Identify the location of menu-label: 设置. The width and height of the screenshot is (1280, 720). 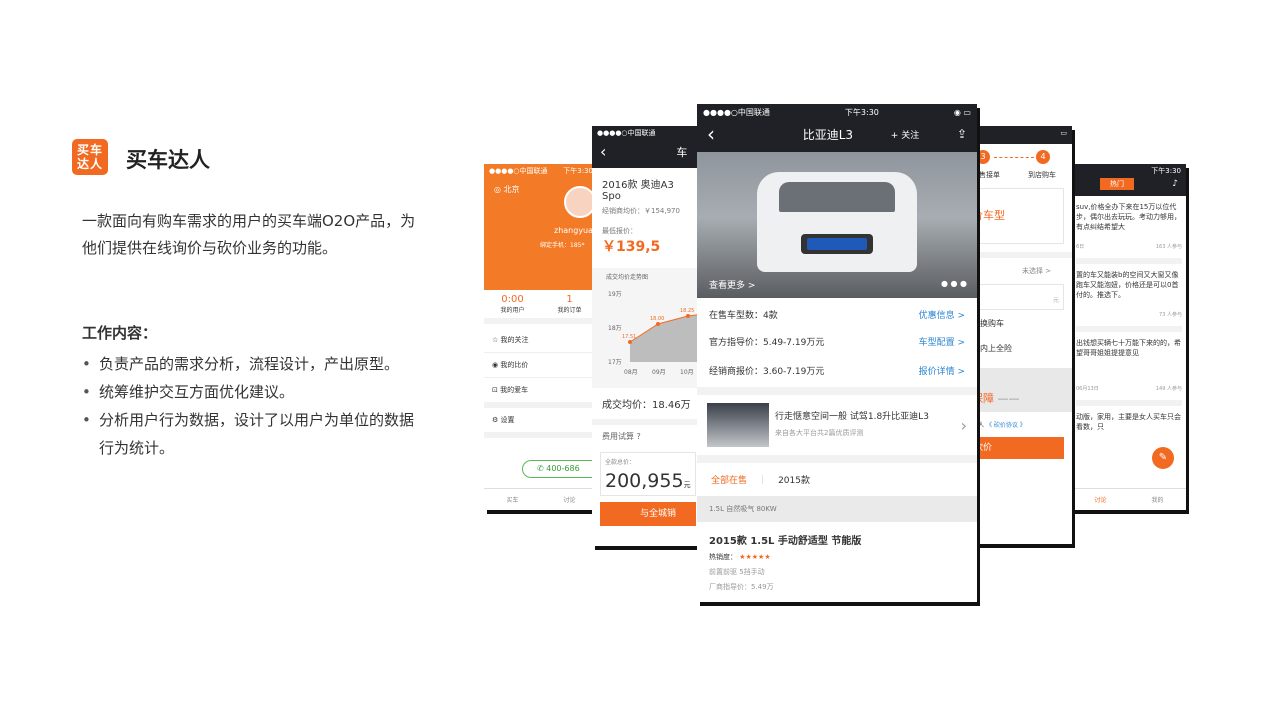
(507, 420).